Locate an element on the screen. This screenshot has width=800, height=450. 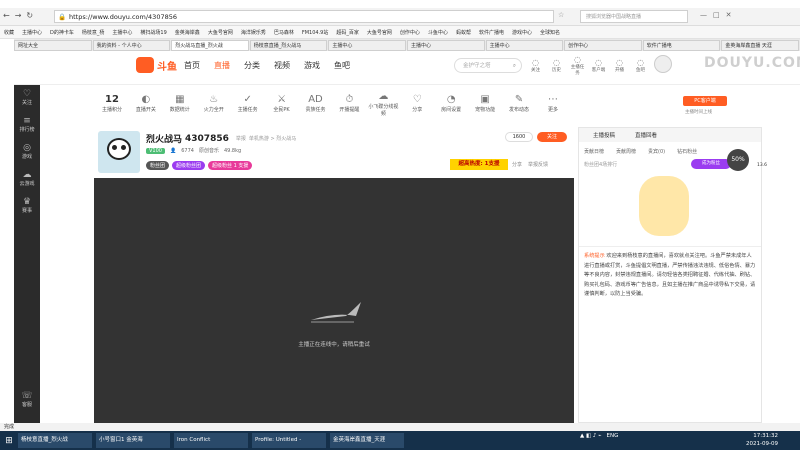
hot-level-banner: 超高热度: 1支援 is located at coordinates (479, 164).